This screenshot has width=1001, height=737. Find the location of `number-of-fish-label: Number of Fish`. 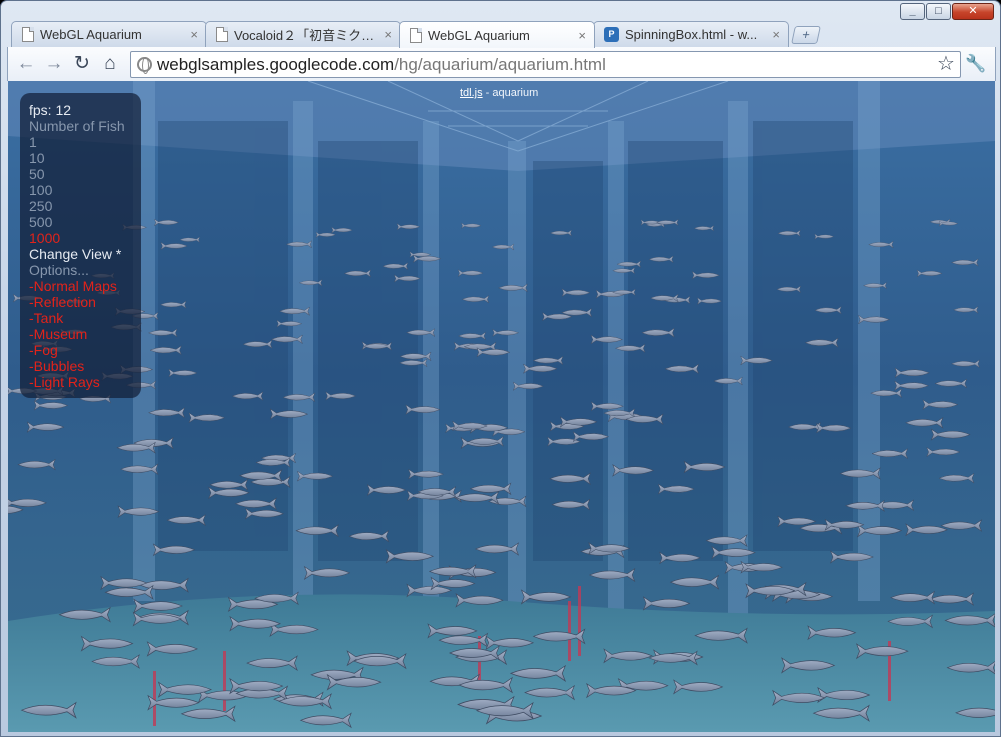

number-of-fish-label: Number of Fish is located at coordinates (77, 126).